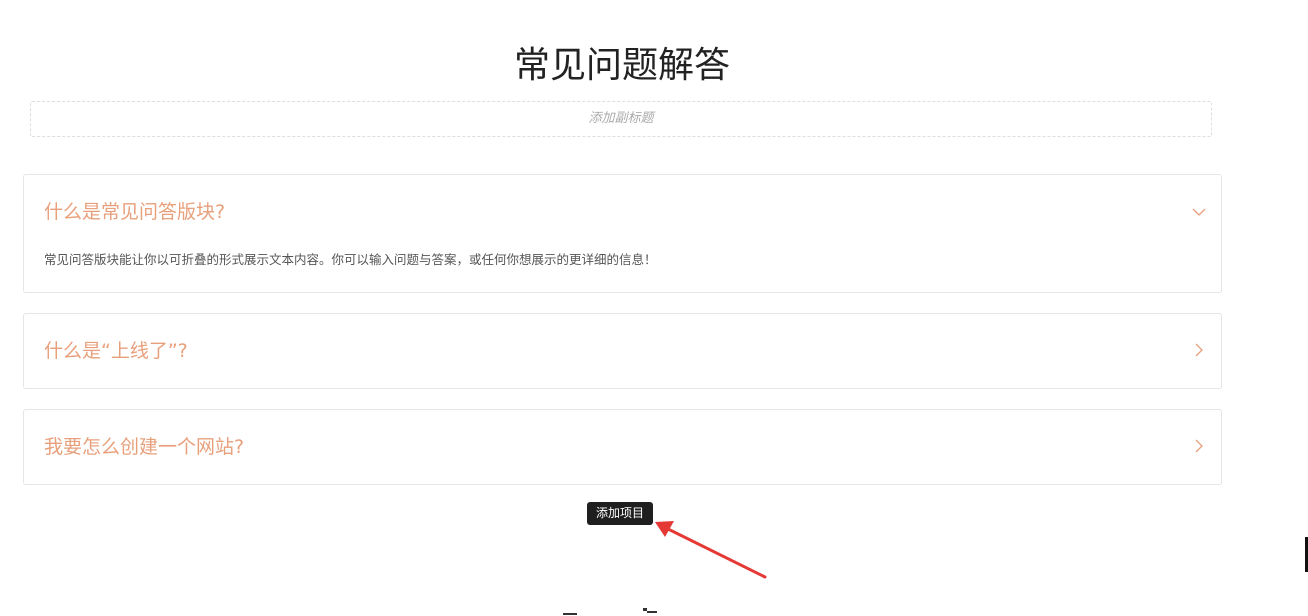  Describe the element at coordinates (610, 611) in the screenshot. I see `cutoff-heading-fragment` at that location.